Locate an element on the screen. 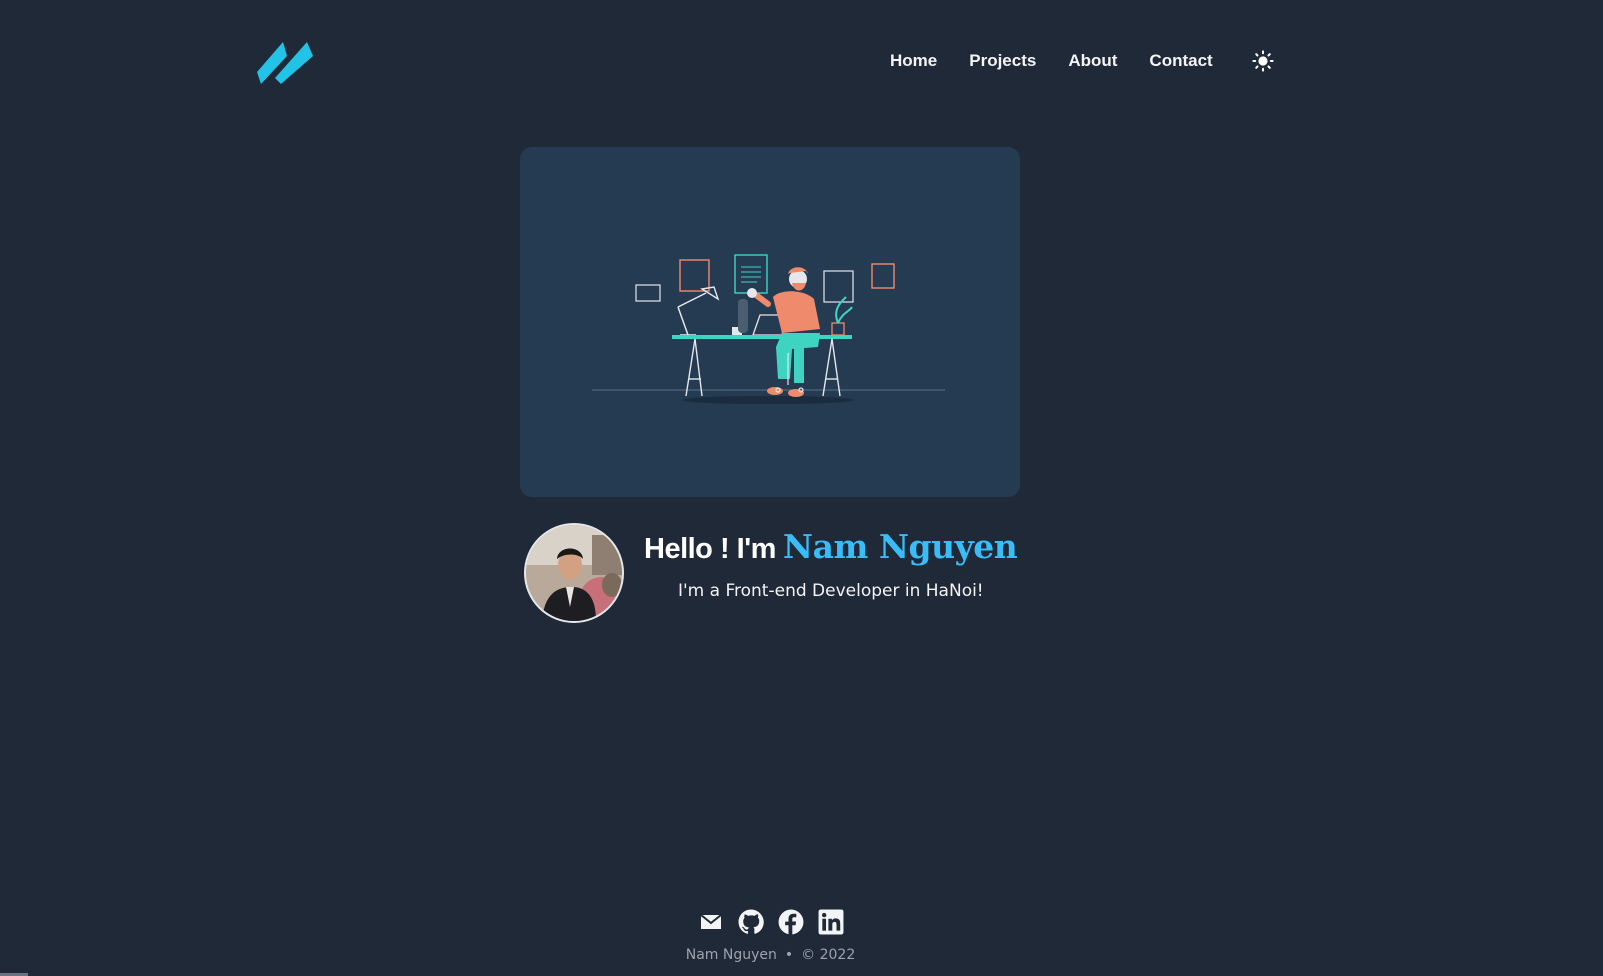 The image size is (1603, 976). site-logo is located at coordinates (285, 61).